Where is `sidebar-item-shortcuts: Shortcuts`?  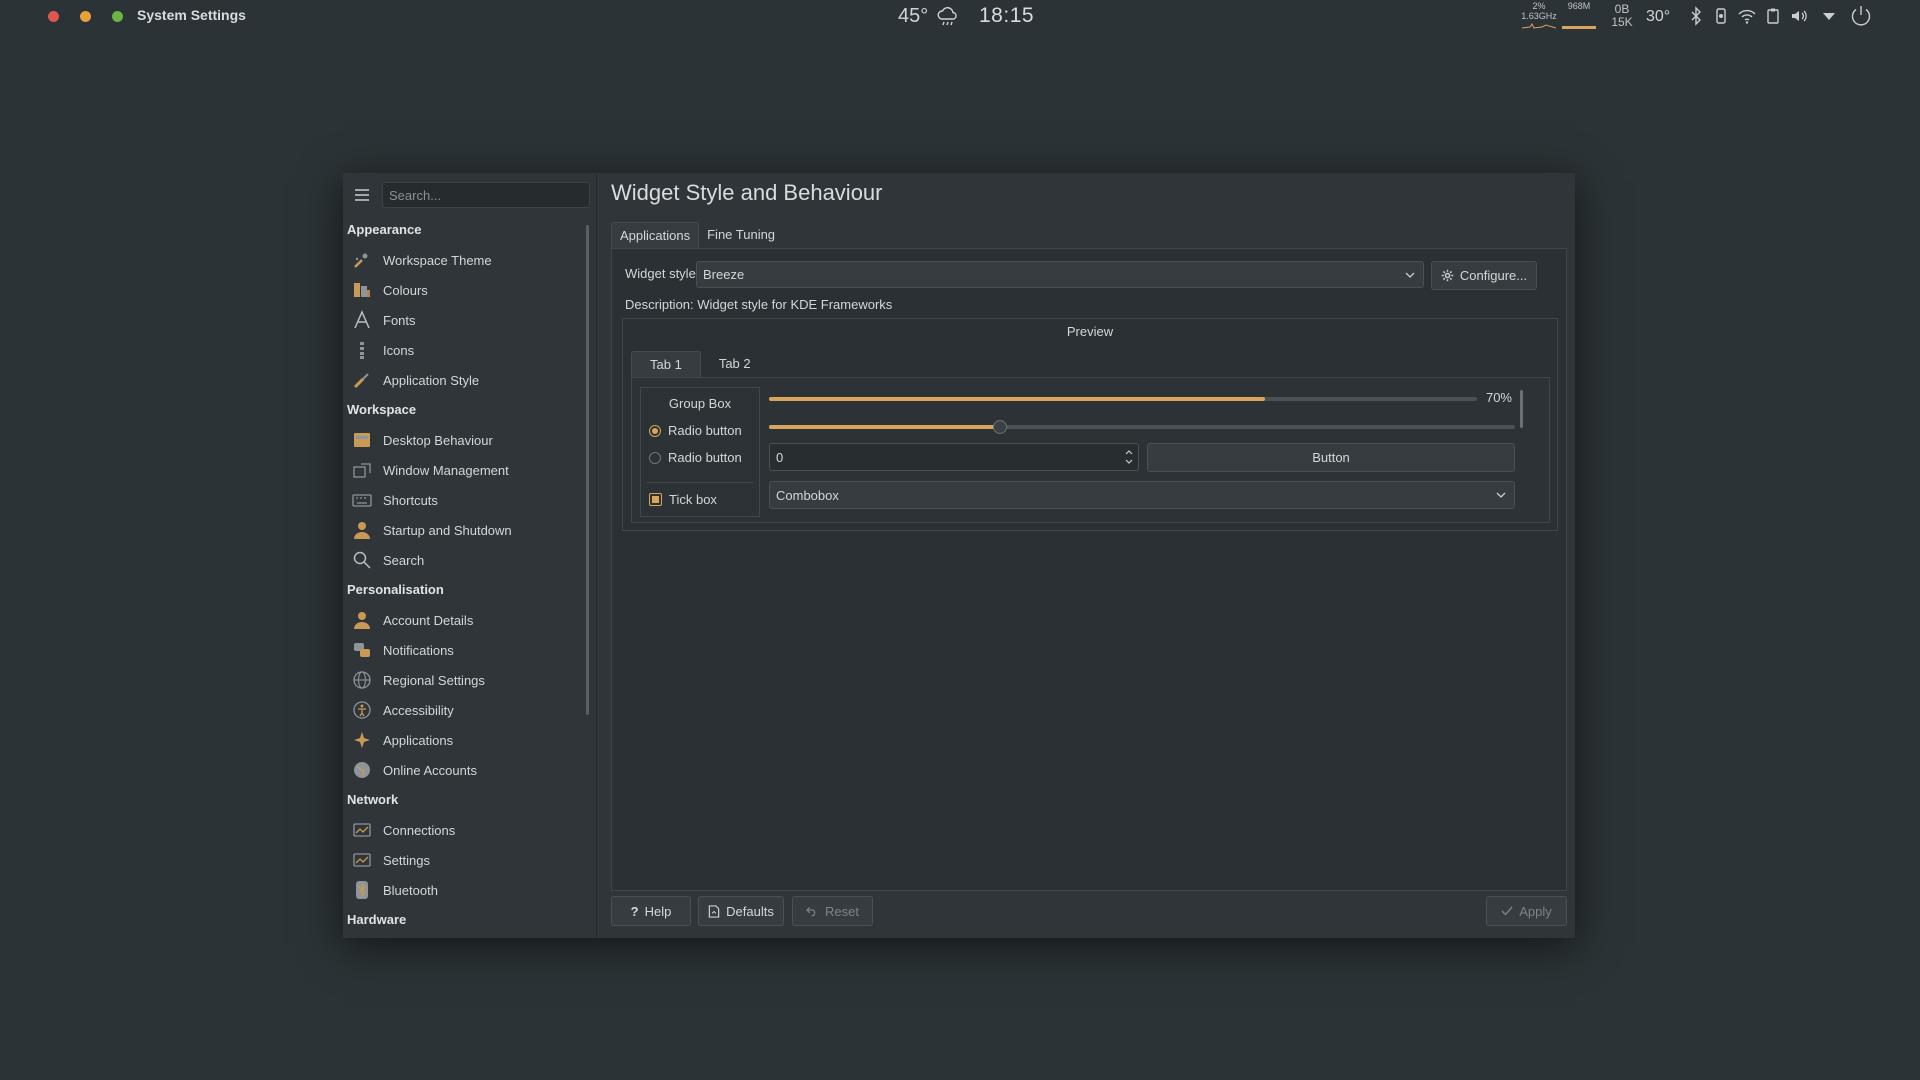 sidebar-item-shortcuts: Shortcuts is located at coordinates (466, 500).